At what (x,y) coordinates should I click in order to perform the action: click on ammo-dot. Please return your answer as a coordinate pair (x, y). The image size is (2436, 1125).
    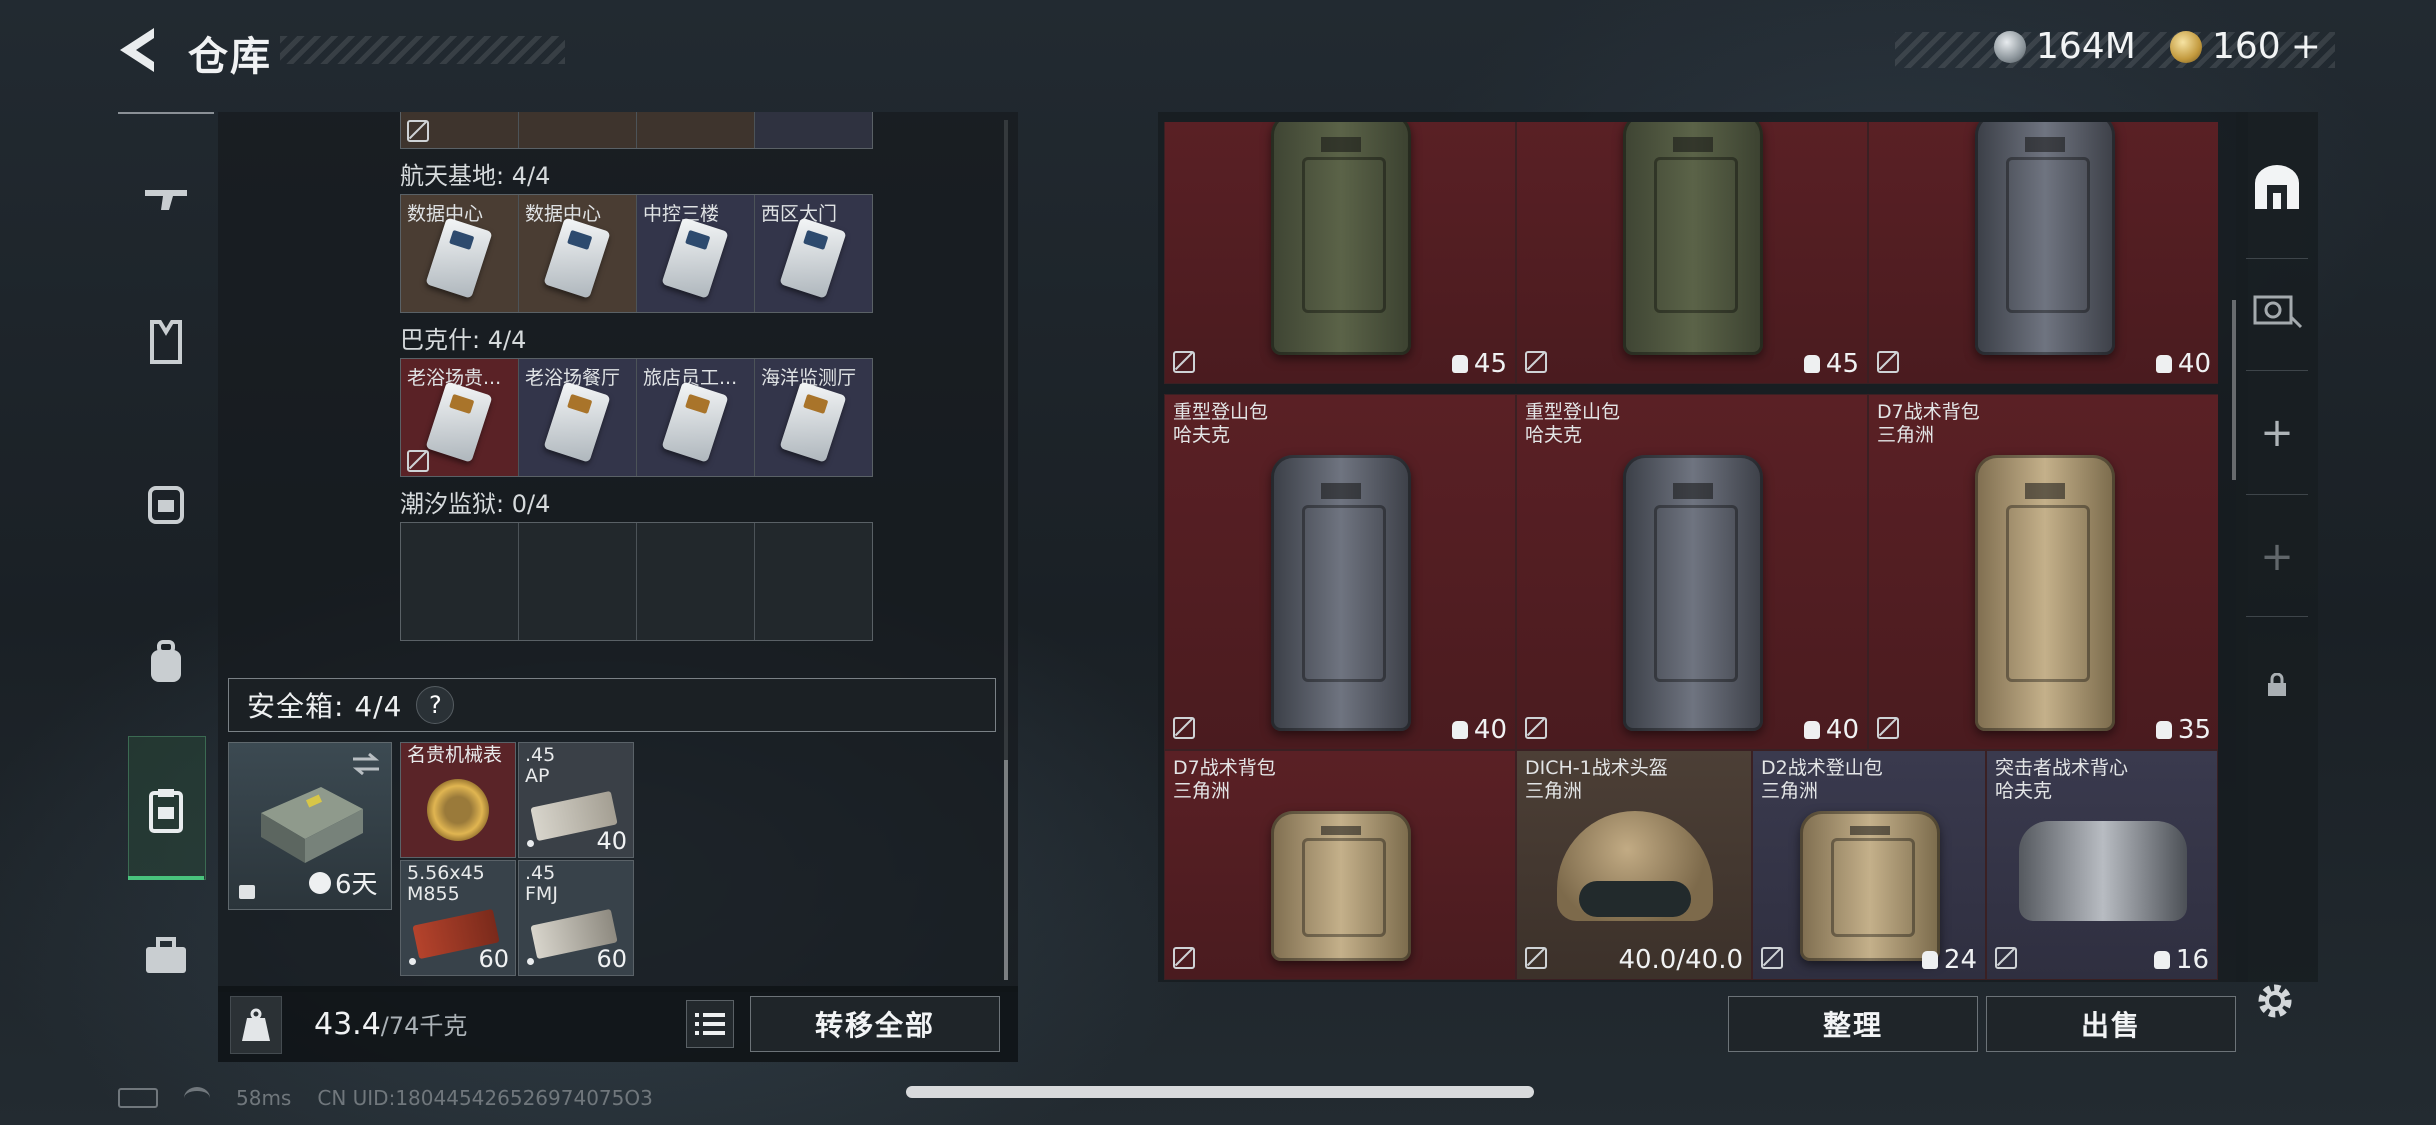
    Looking at the image, I should click on (530, 843).